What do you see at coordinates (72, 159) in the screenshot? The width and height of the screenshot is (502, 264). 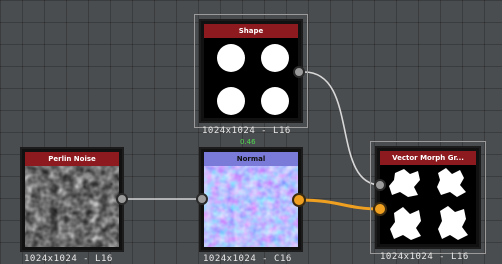 I see `node-title: Perlin Noise` at bounding box center [72, 159].